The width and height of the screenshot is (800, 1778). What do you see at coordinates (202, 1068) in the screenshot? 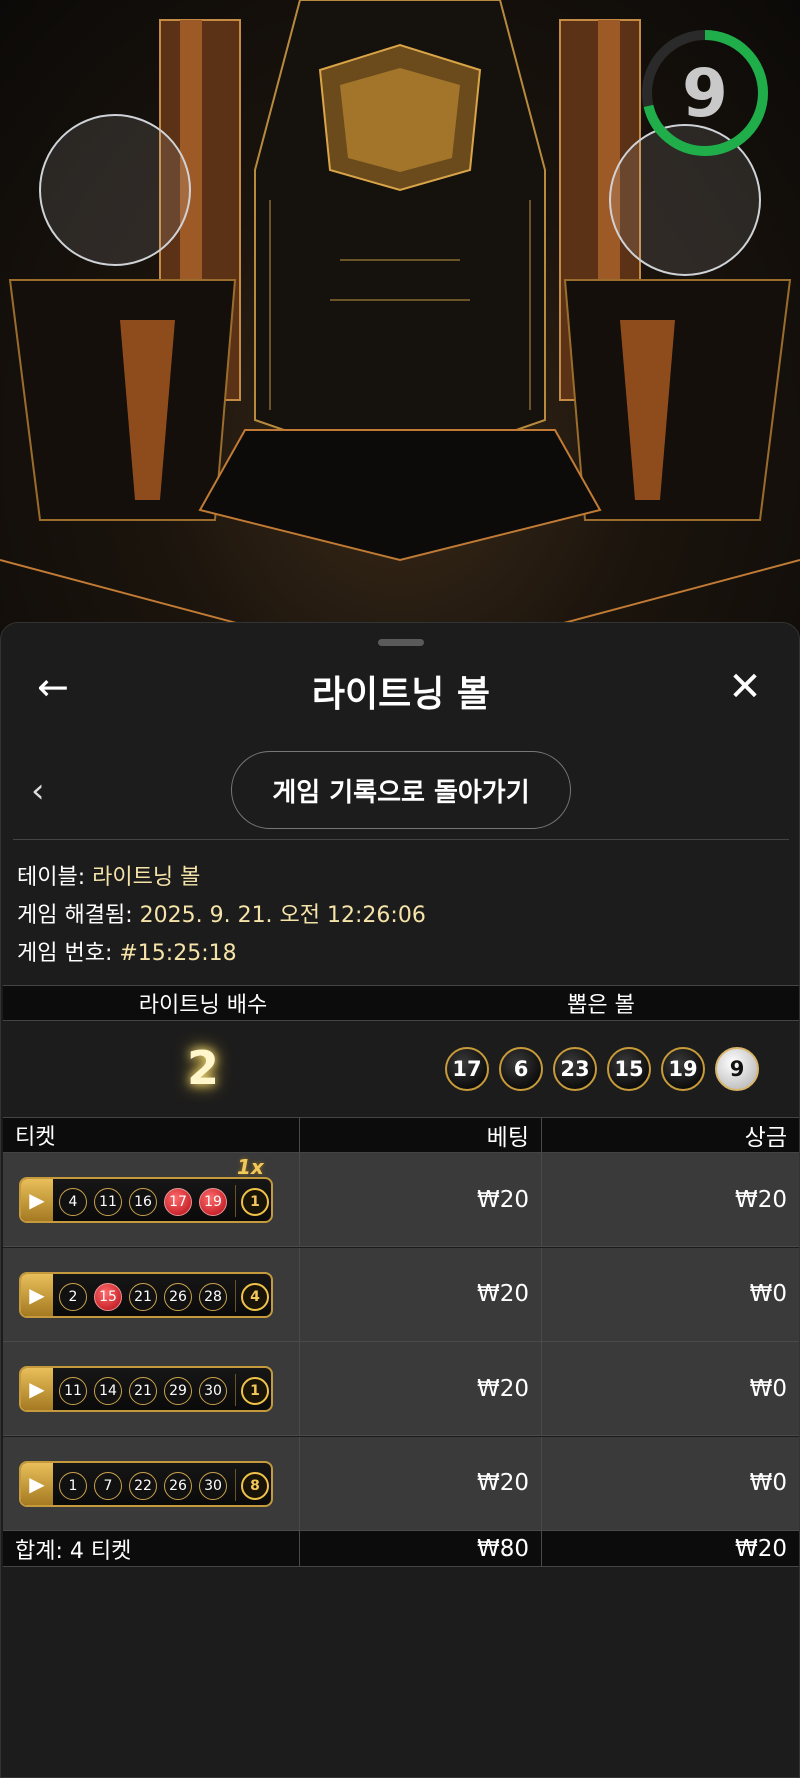
I see `lightning-multiplier-value: 2` at bounding box center [202, 1068].